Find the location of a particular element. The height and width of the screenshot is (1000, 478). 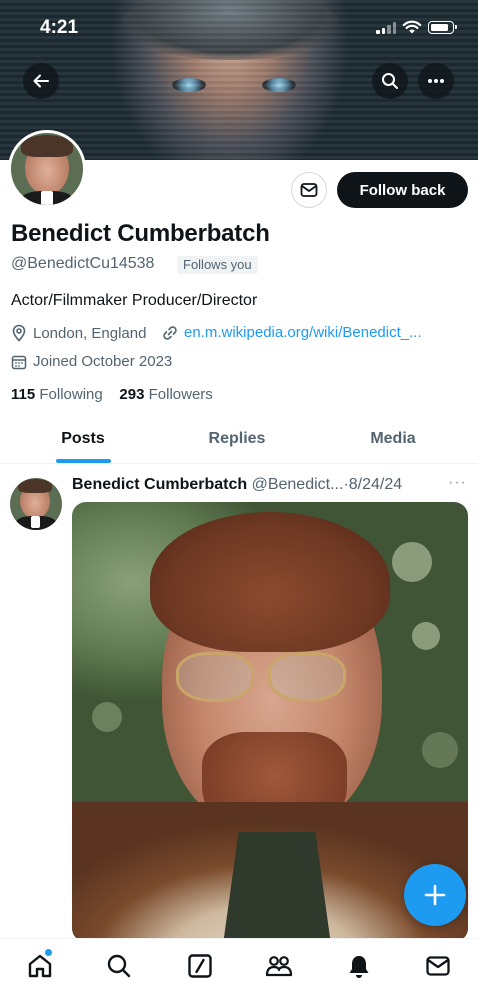

tab-media: Media is located at coordinates (393, 439).